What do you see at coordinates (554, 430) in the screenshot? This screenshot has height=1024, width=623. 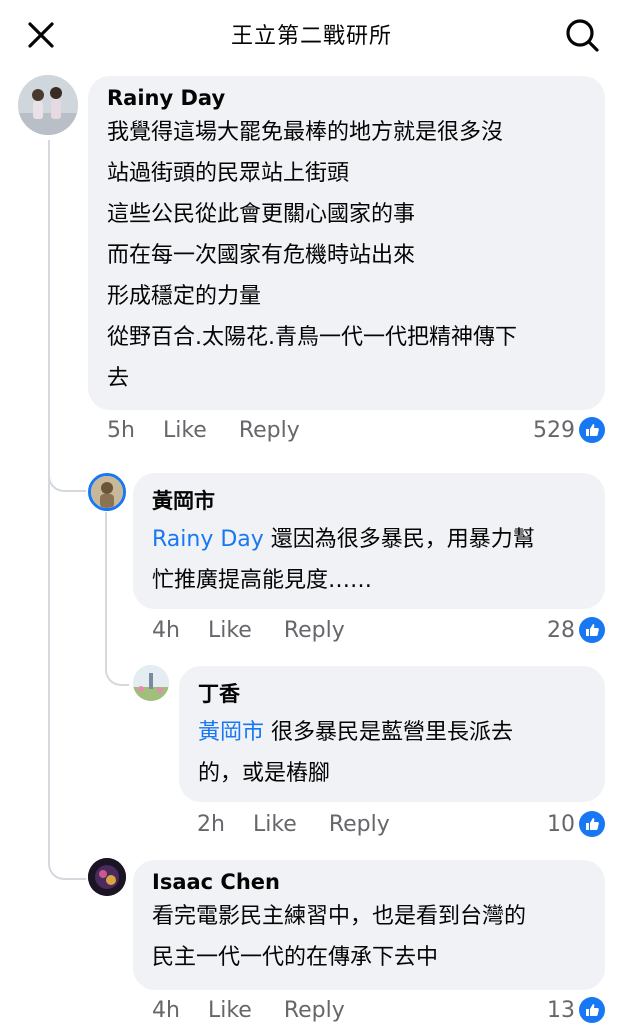 I see `reaction-count-number: 529` at bounding box center [554, 430].